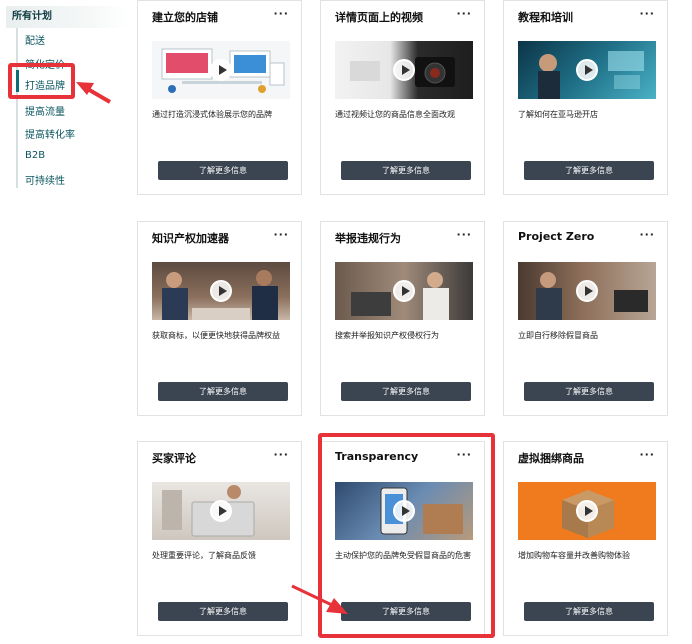  Describe the element at coordinates (558, 335) in the screenshot. I see `card-description: 立即自行移除假冒商品` at that location.